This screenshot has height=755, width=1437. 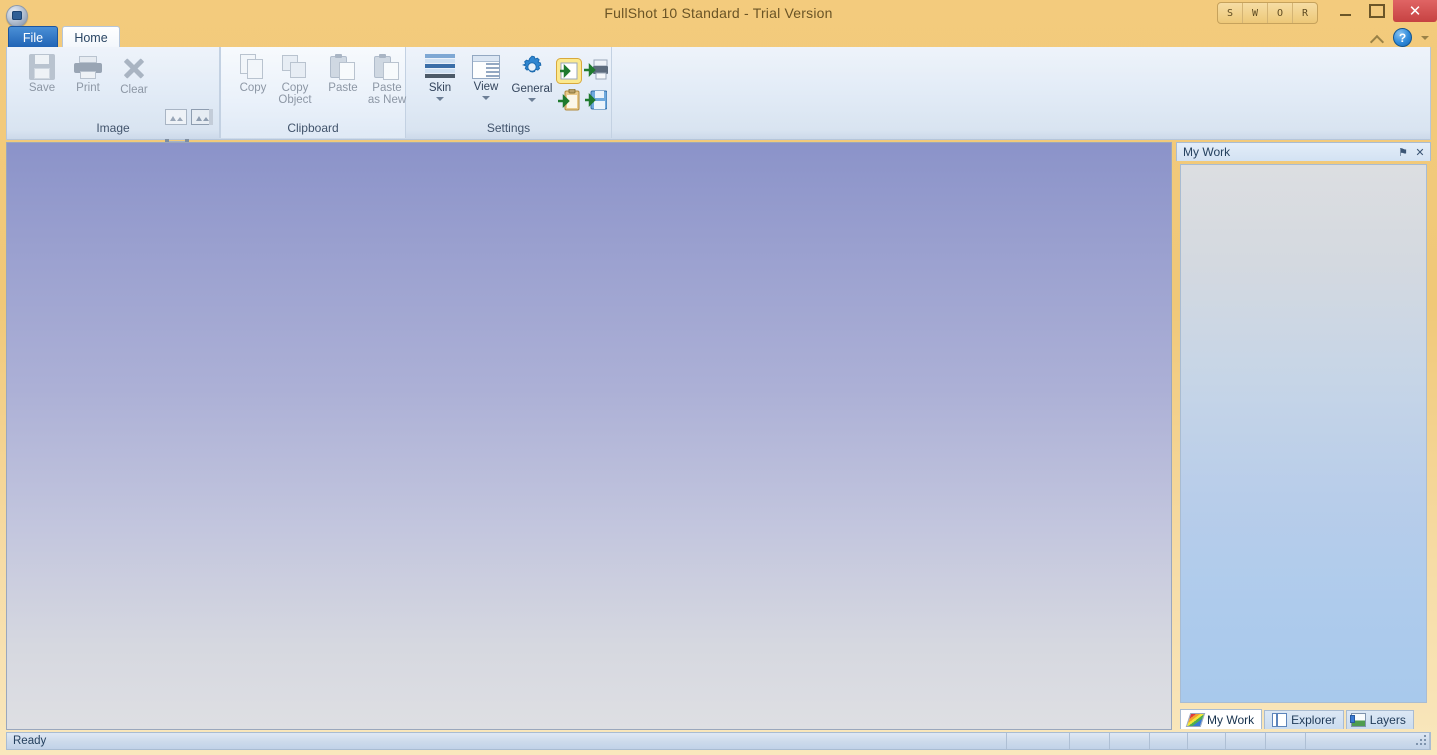 I want to click on copy-object-button-label: Copy Object, so click(x=295, y=94).